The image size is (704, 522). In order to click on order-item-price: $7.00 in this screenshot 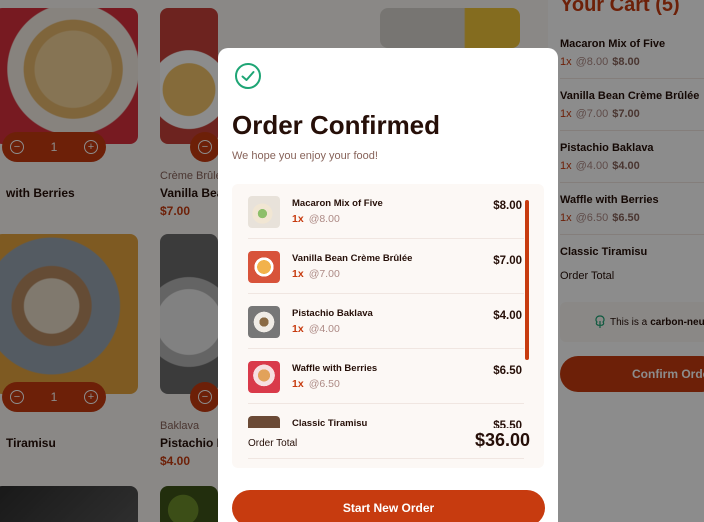, I will do `click(507, 261)`.